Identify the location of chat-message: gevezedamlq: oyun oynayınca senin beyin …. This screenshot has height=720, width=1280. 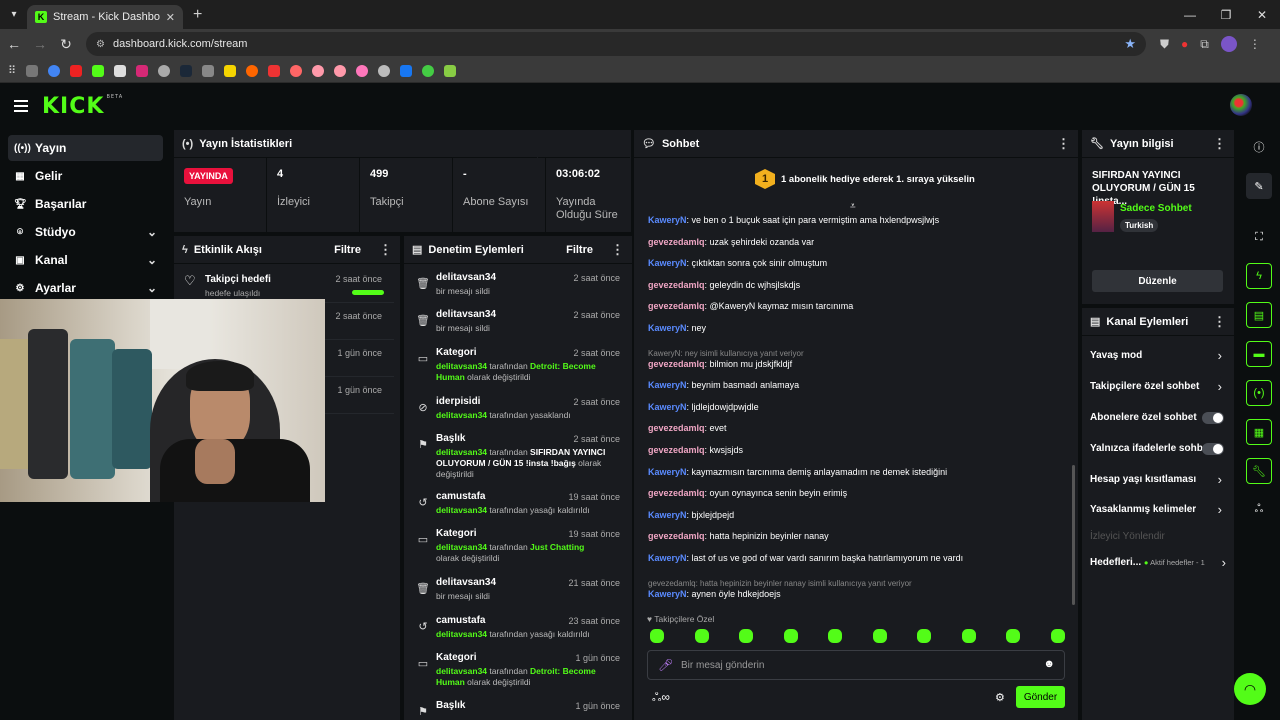
(747, 493).